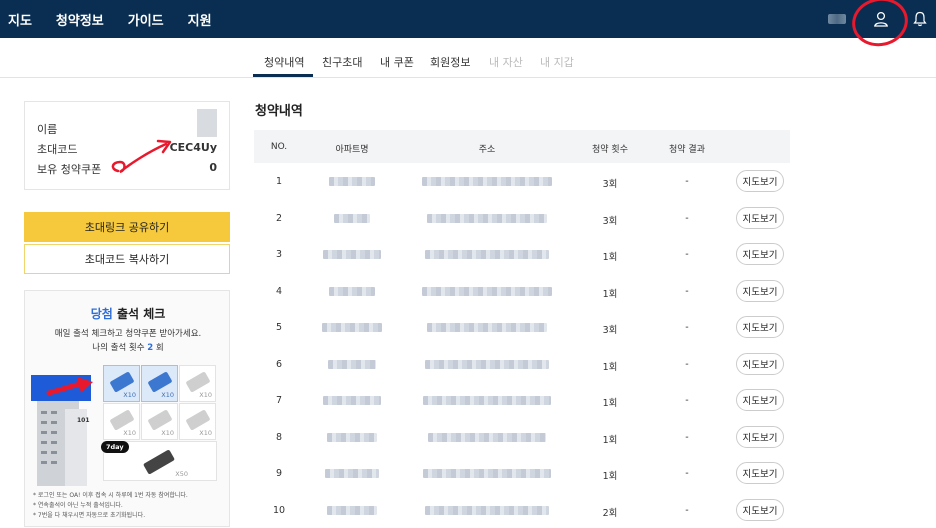  I want to click on attendance-cell-5: X10, so click(159, 421).